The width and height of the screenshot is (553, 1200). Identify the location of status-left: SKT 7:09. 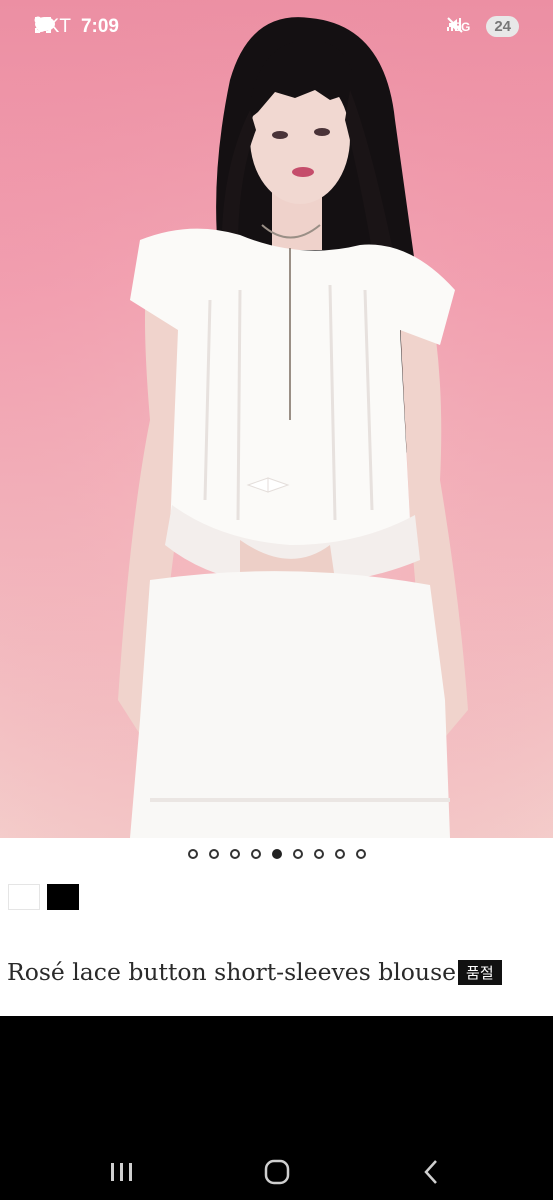
(92, 27).